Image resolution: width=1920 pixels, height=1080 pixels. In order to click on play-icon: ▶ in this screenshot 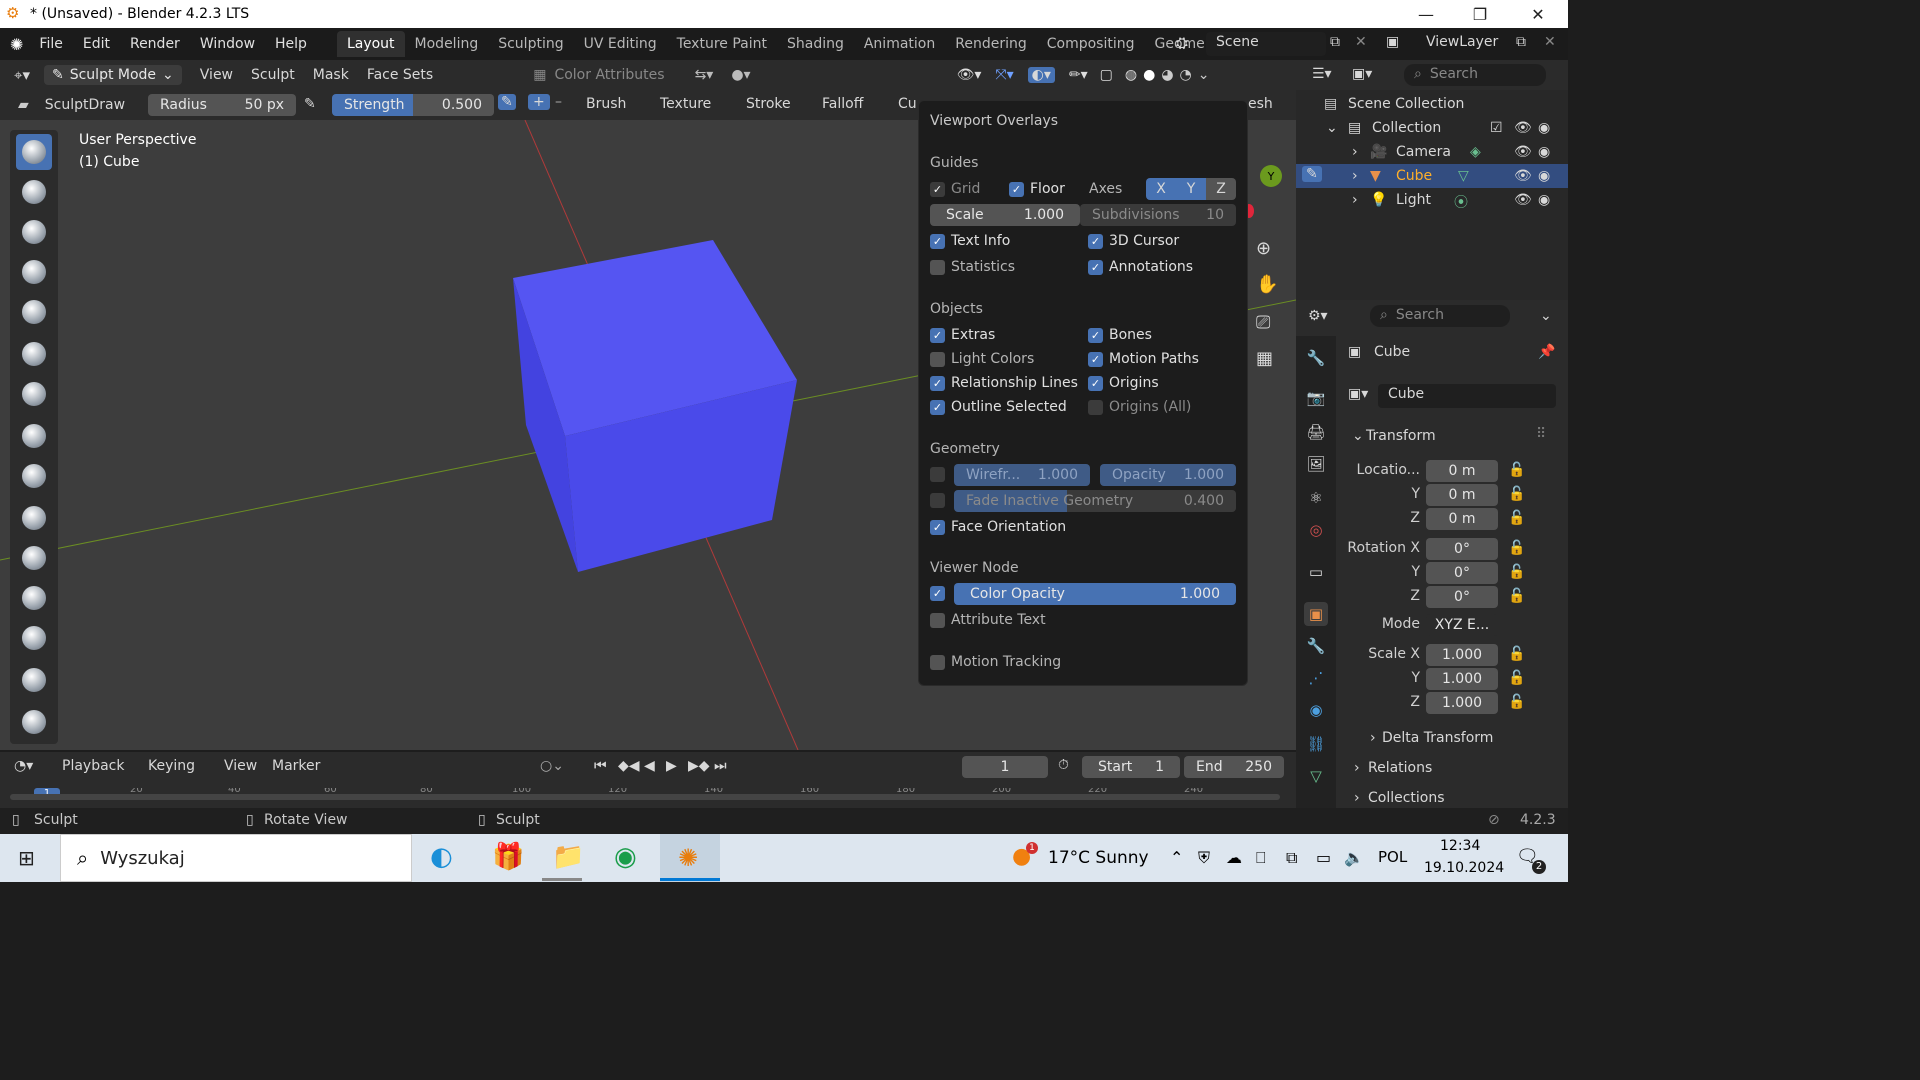, I will do `click(671, 766)`.